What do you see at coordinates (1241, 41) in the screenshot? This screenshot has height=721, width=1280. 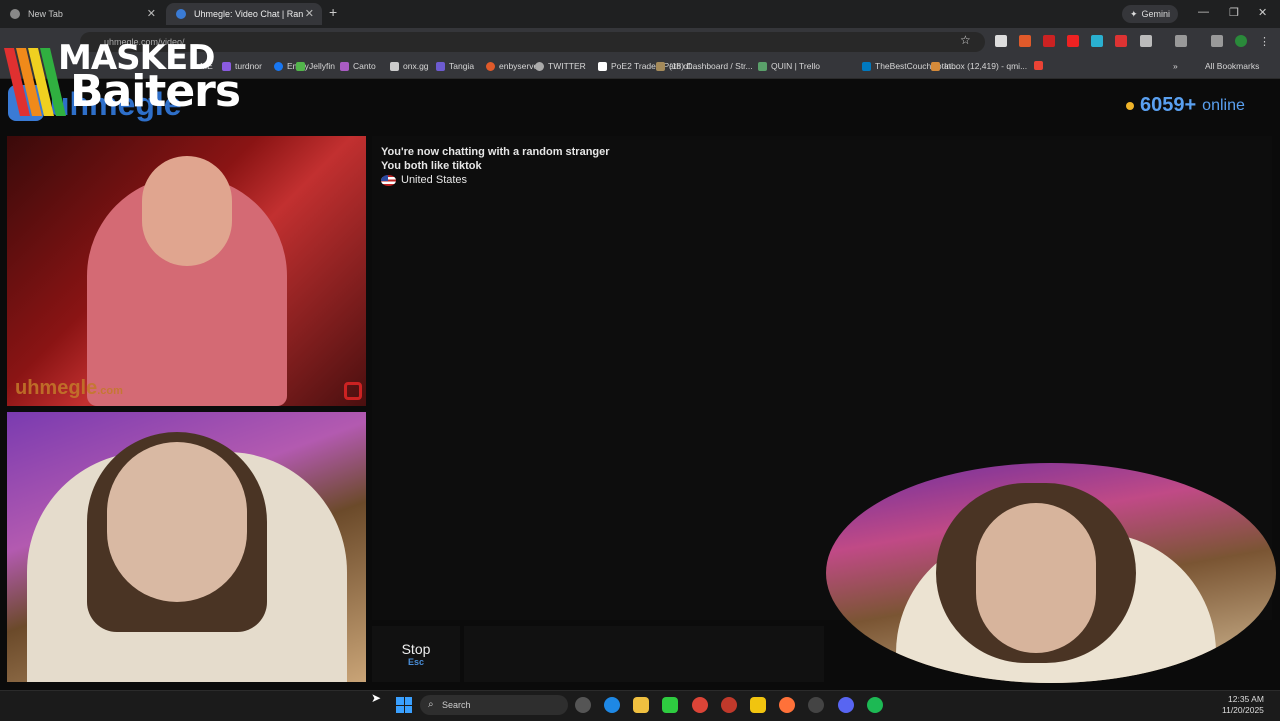 I see `profile-avatar` at bounding box center [1241, 41].